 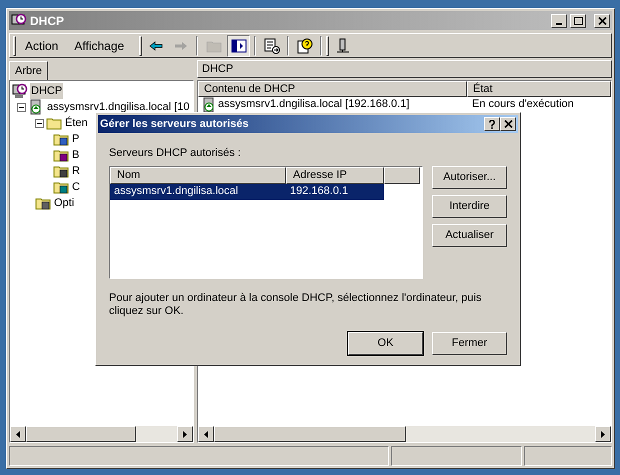 What do you see at coordinates (20, 91) in the screenshot?
I see `computer-clock-icon` at bounding box center [20, 91].